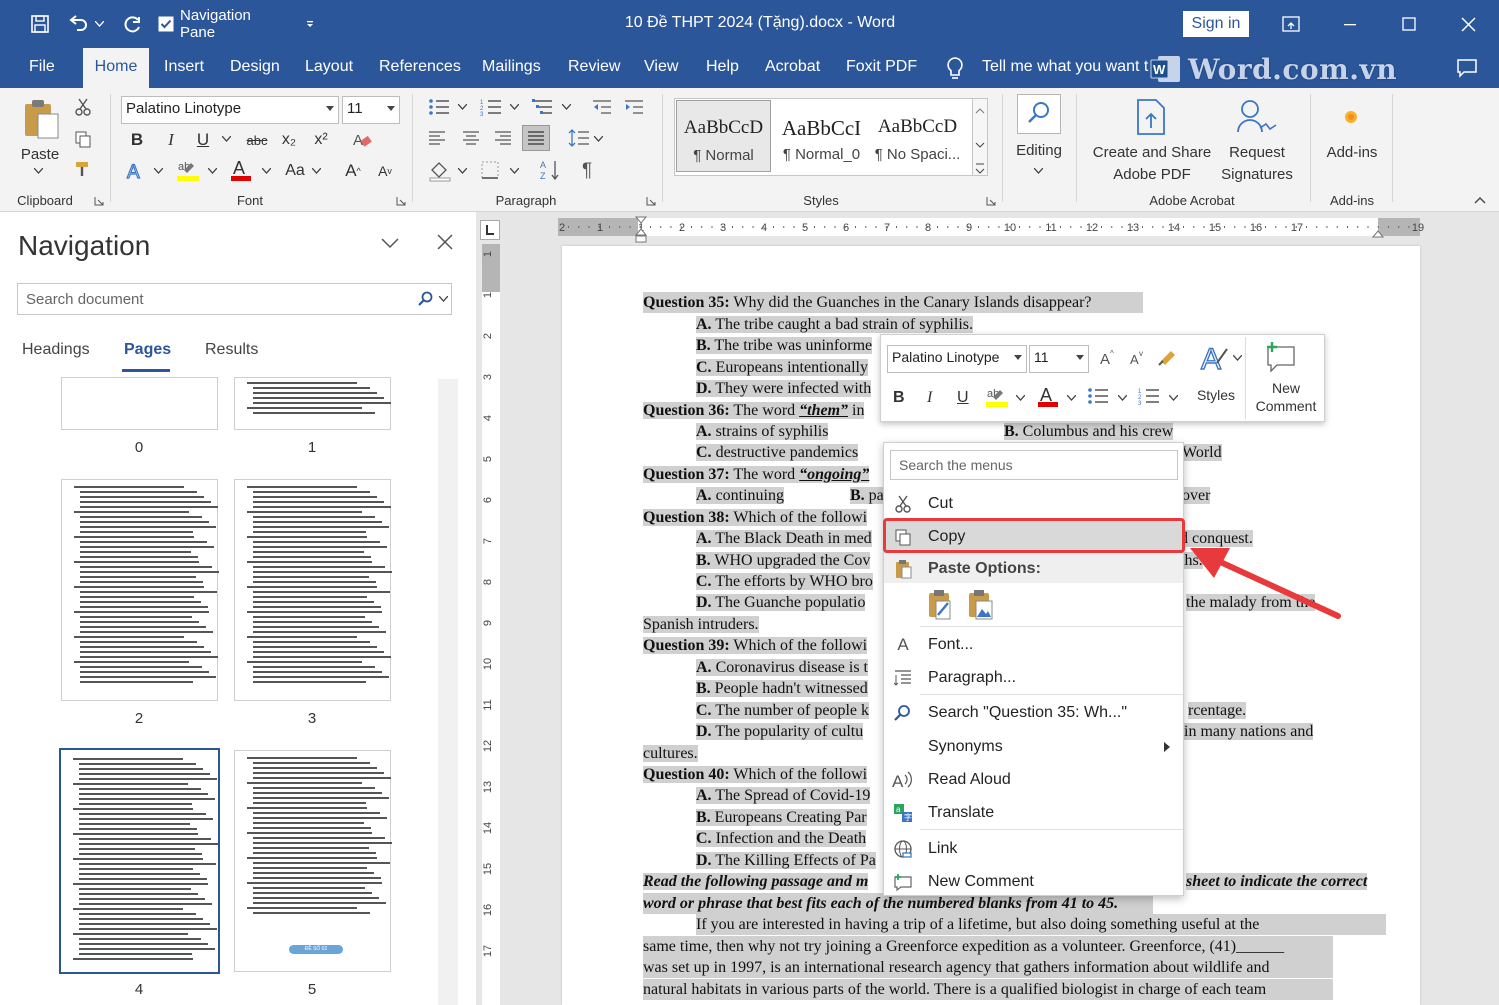 This screenshot has height=1005, width=1499. Describe the element at coordinates (1152, 164) in the screenshot. I see `create-share-pdf-button: Create and Share Adobe PDF` at that location.